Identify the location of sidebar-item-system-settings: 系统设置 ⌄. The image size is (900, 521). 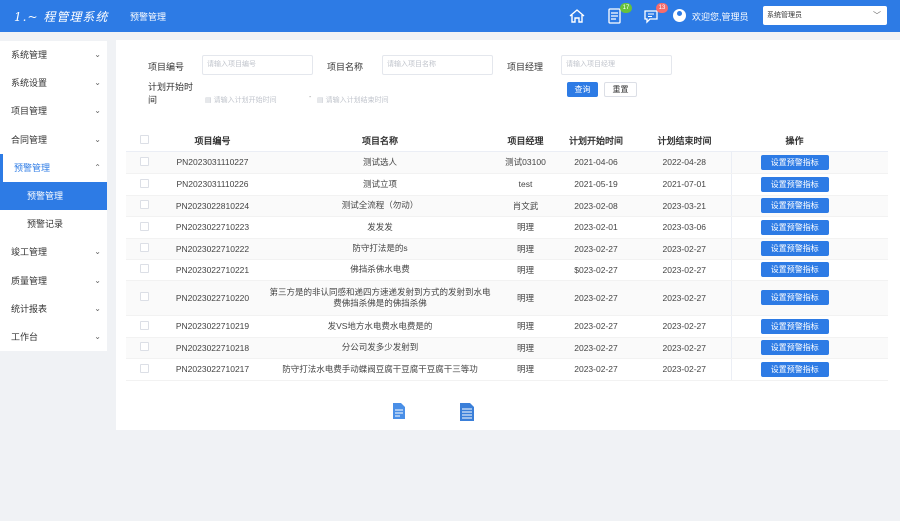
(53, 83).